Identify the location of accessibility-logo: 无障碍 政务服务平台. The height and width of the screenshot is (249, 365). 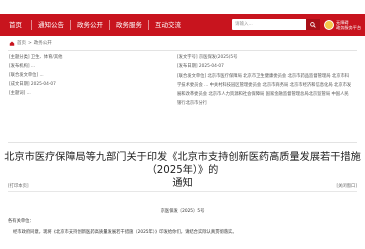
(344, 25).